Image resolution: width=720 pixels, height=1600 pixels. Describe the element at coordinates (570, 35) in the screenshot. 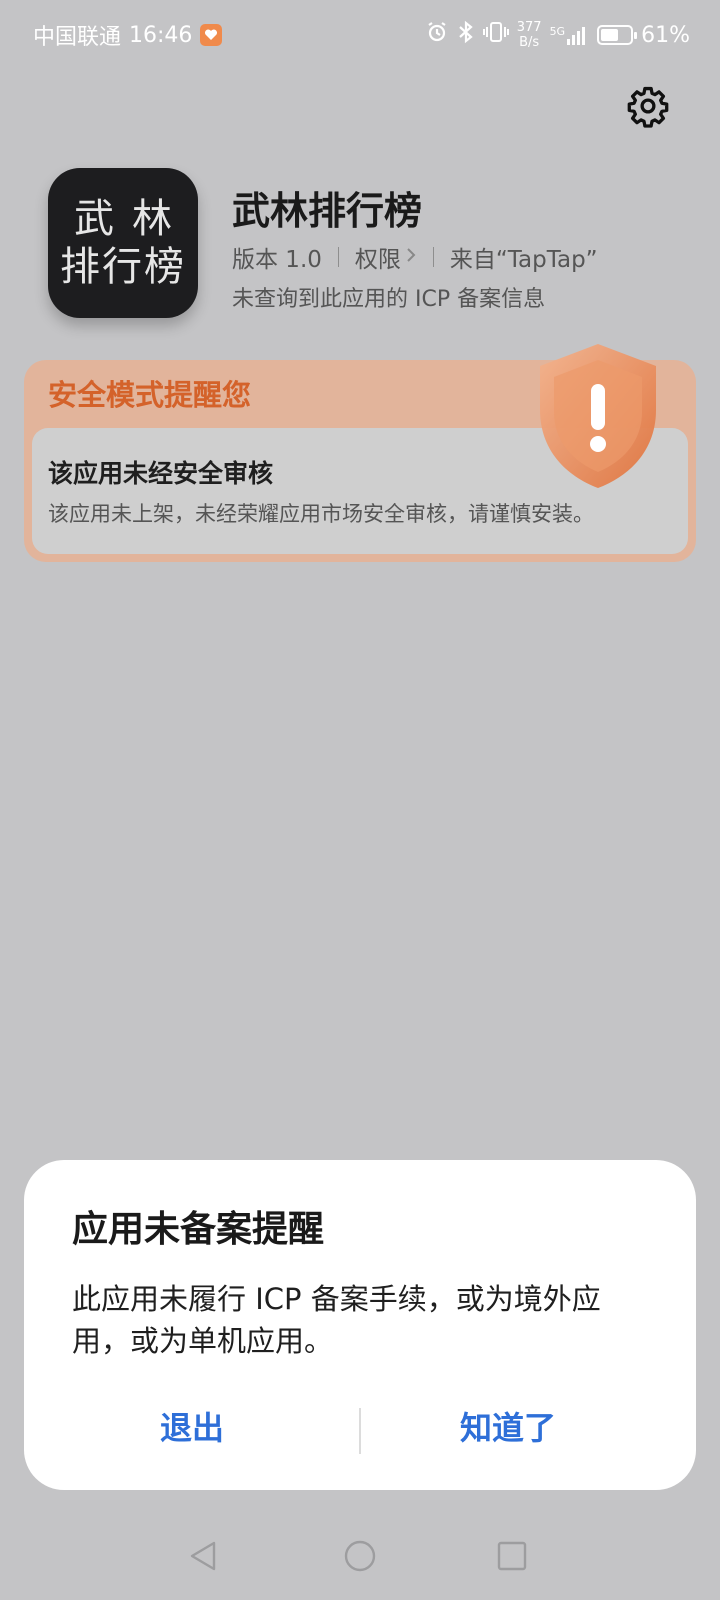

I see `signal-icon: 5G` at that location.